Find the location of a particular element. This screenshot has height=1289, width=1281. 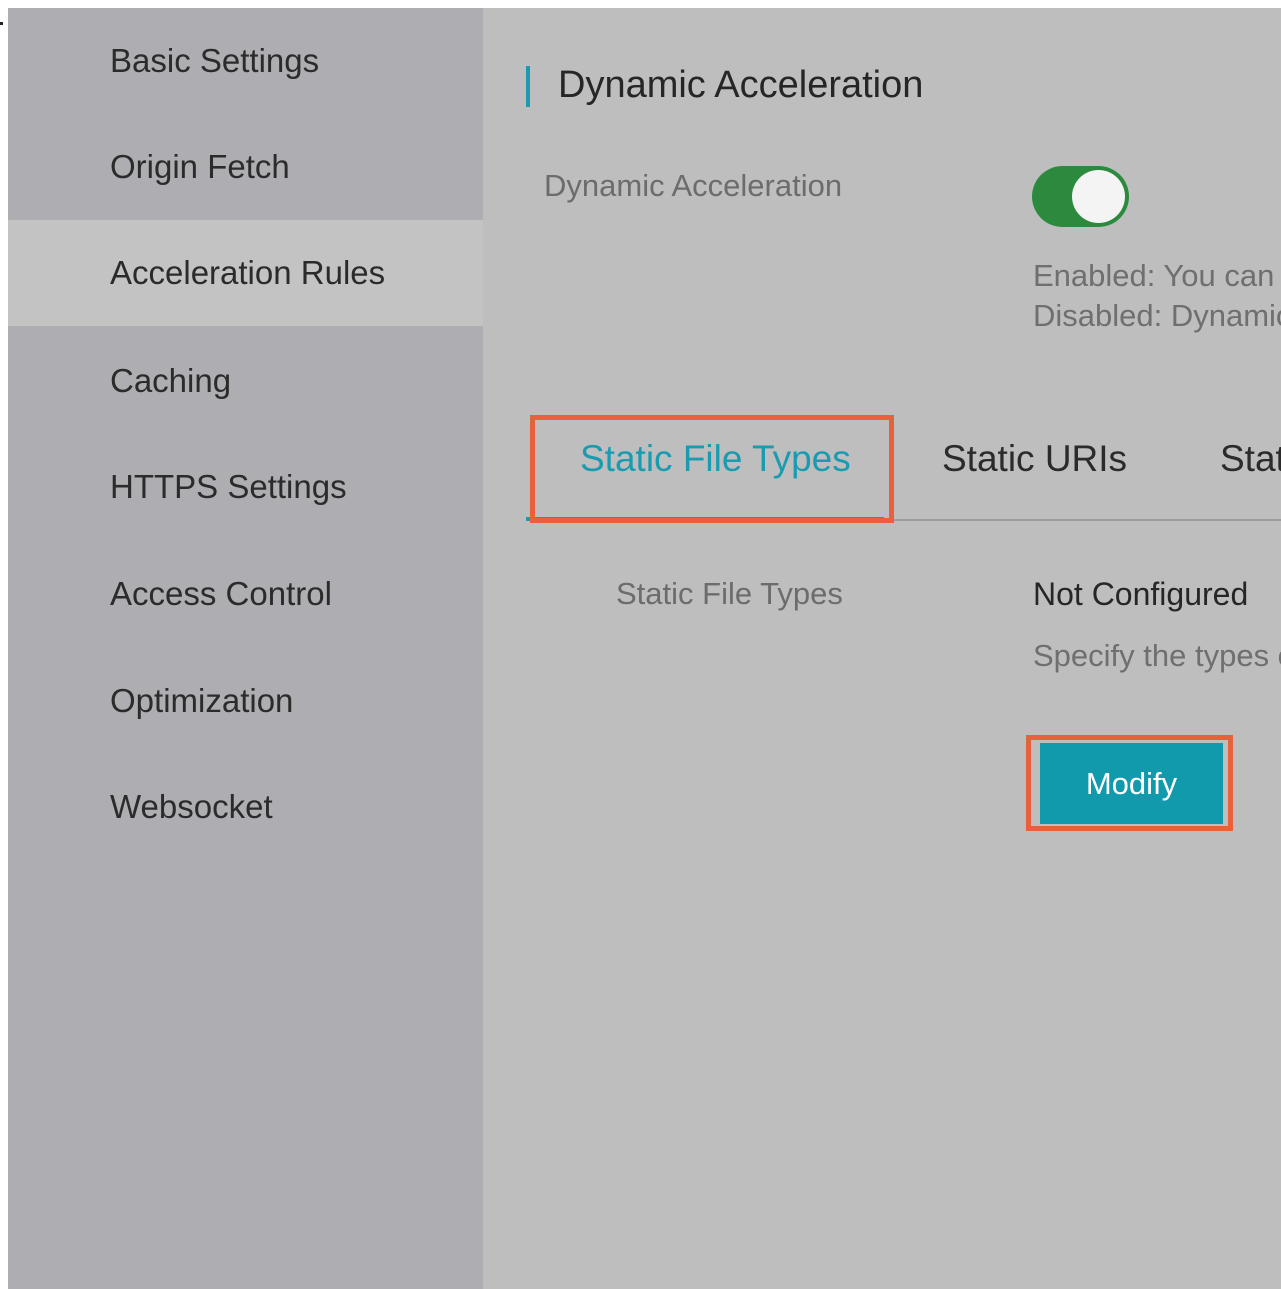

tab-static-more: Stat is located at coordinates (1250, 459).